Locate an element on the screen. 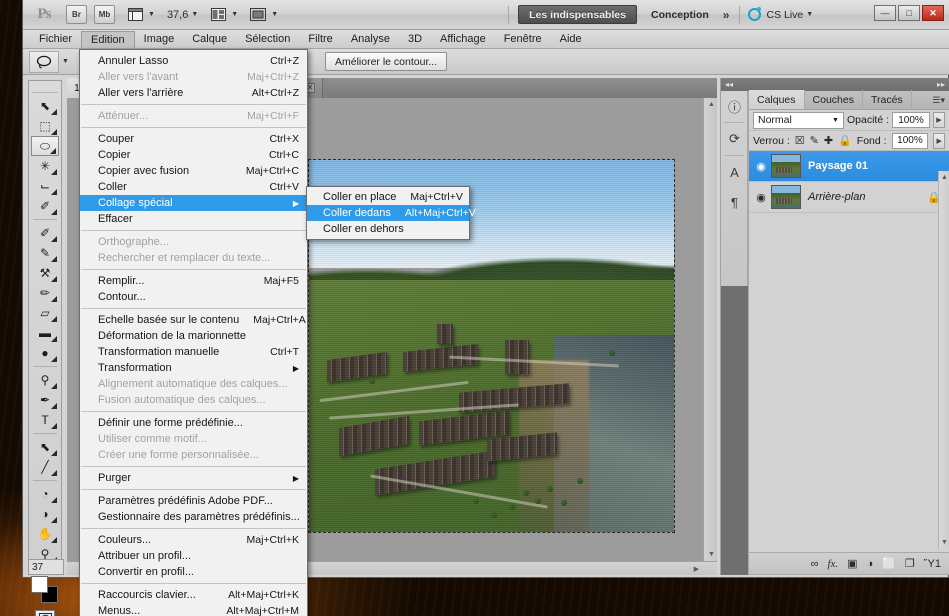 This screenshot has height=616, width=949. dodge-tool-icon: ⚲ is located at coordinates (45, 380).